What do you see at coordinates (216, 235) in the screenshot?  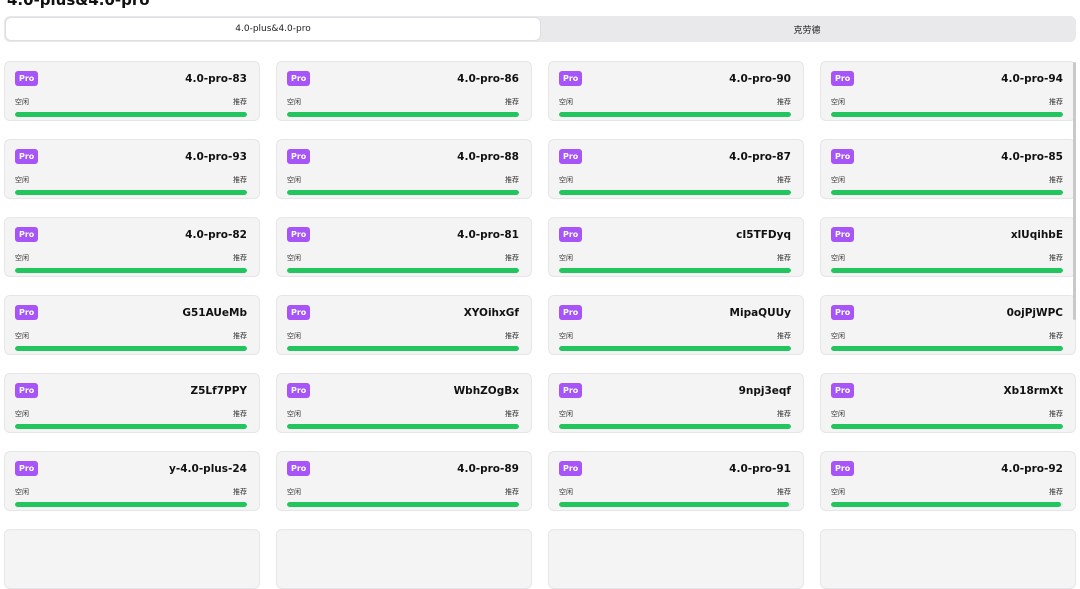 I see `account-name: 4.0-pro-82` at bounding box center [216, 235].